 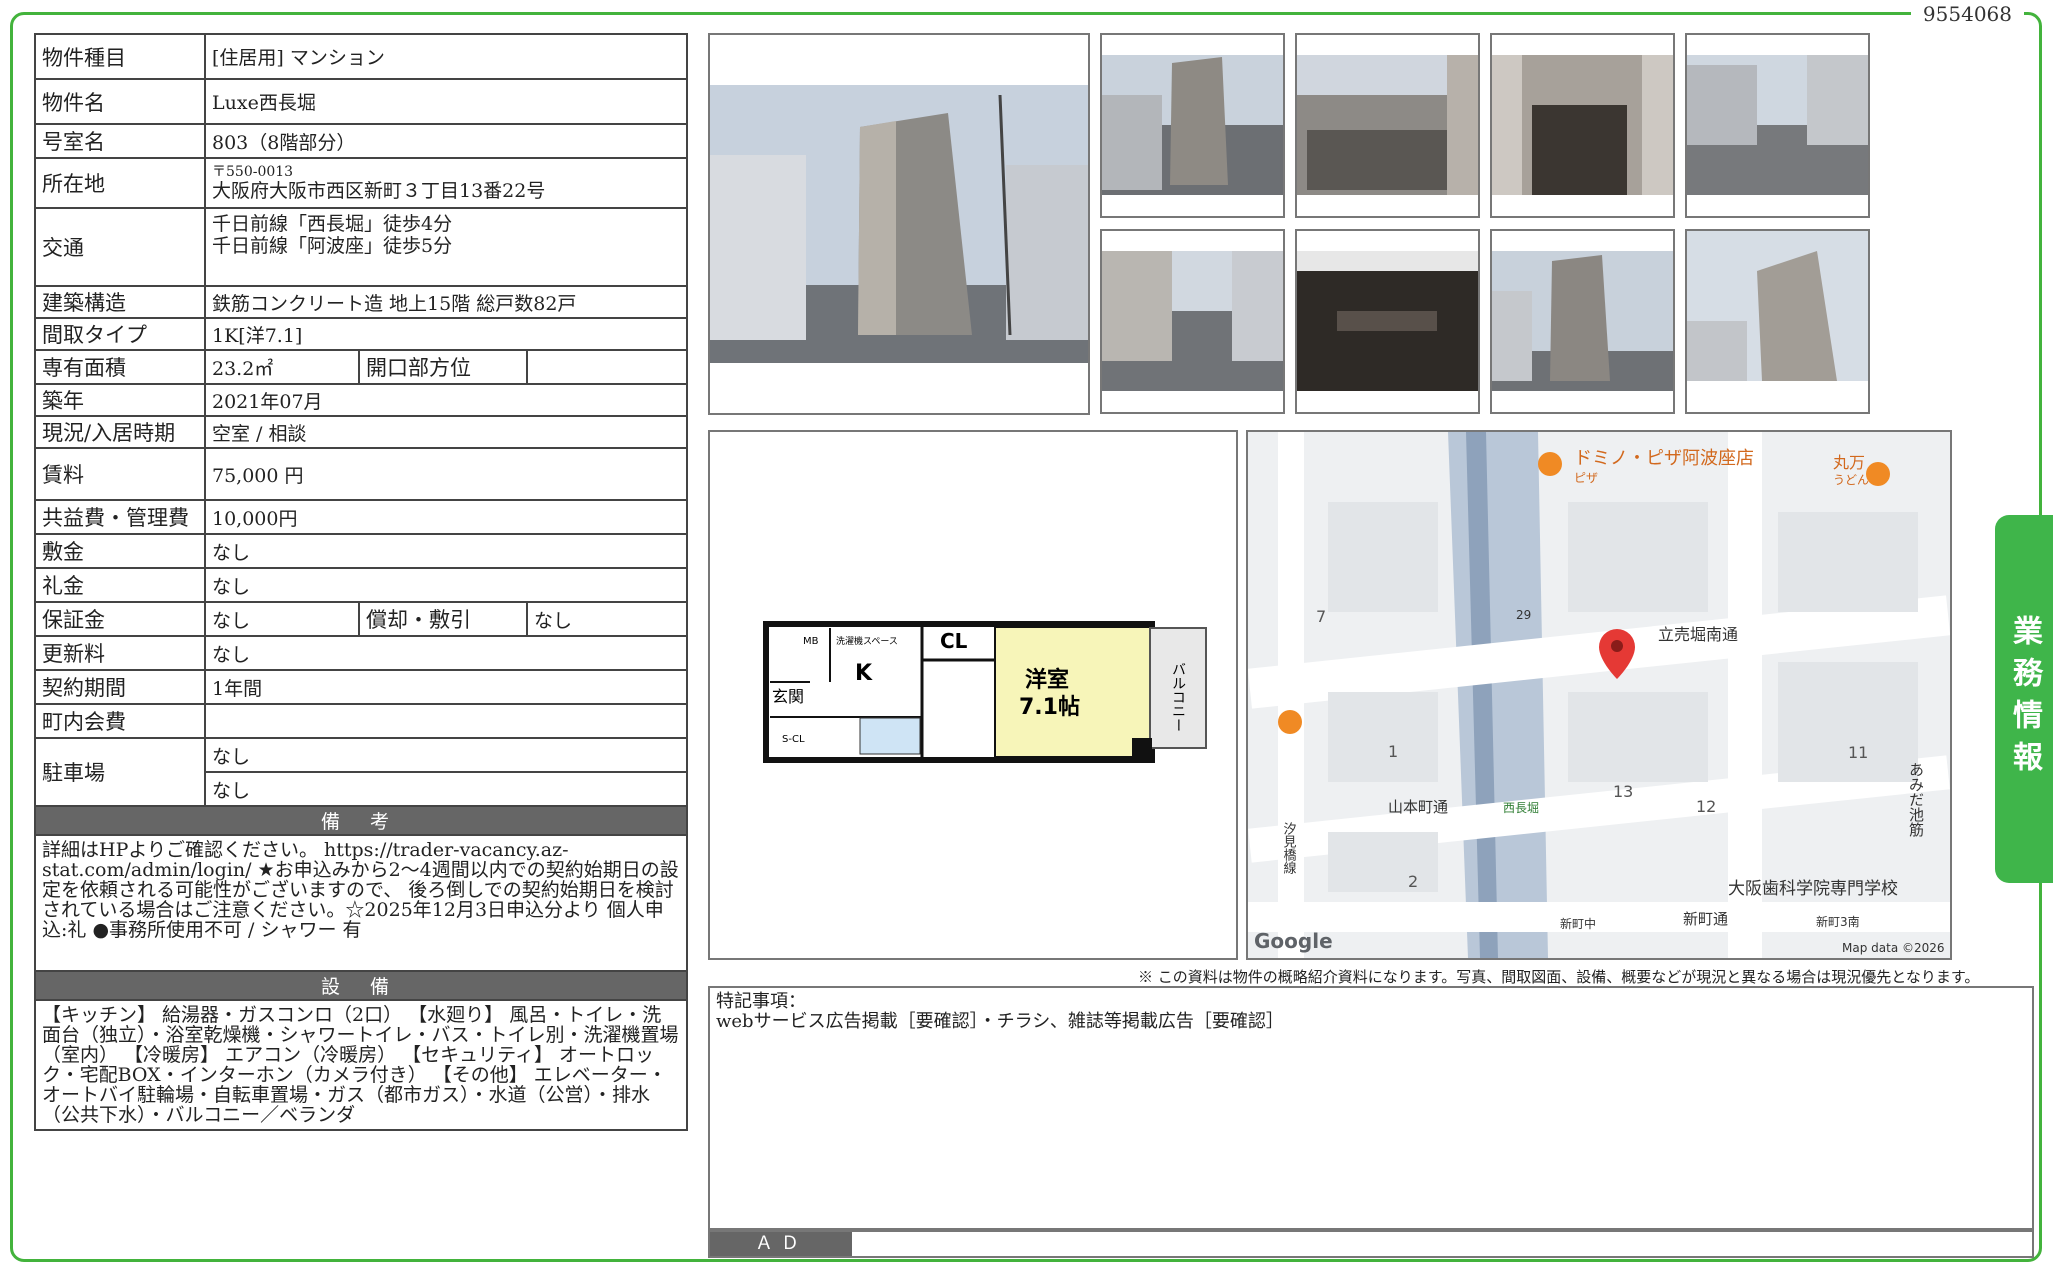 I want to click on floor-plan-kitchen-label: K, so click(x=864, y=673).